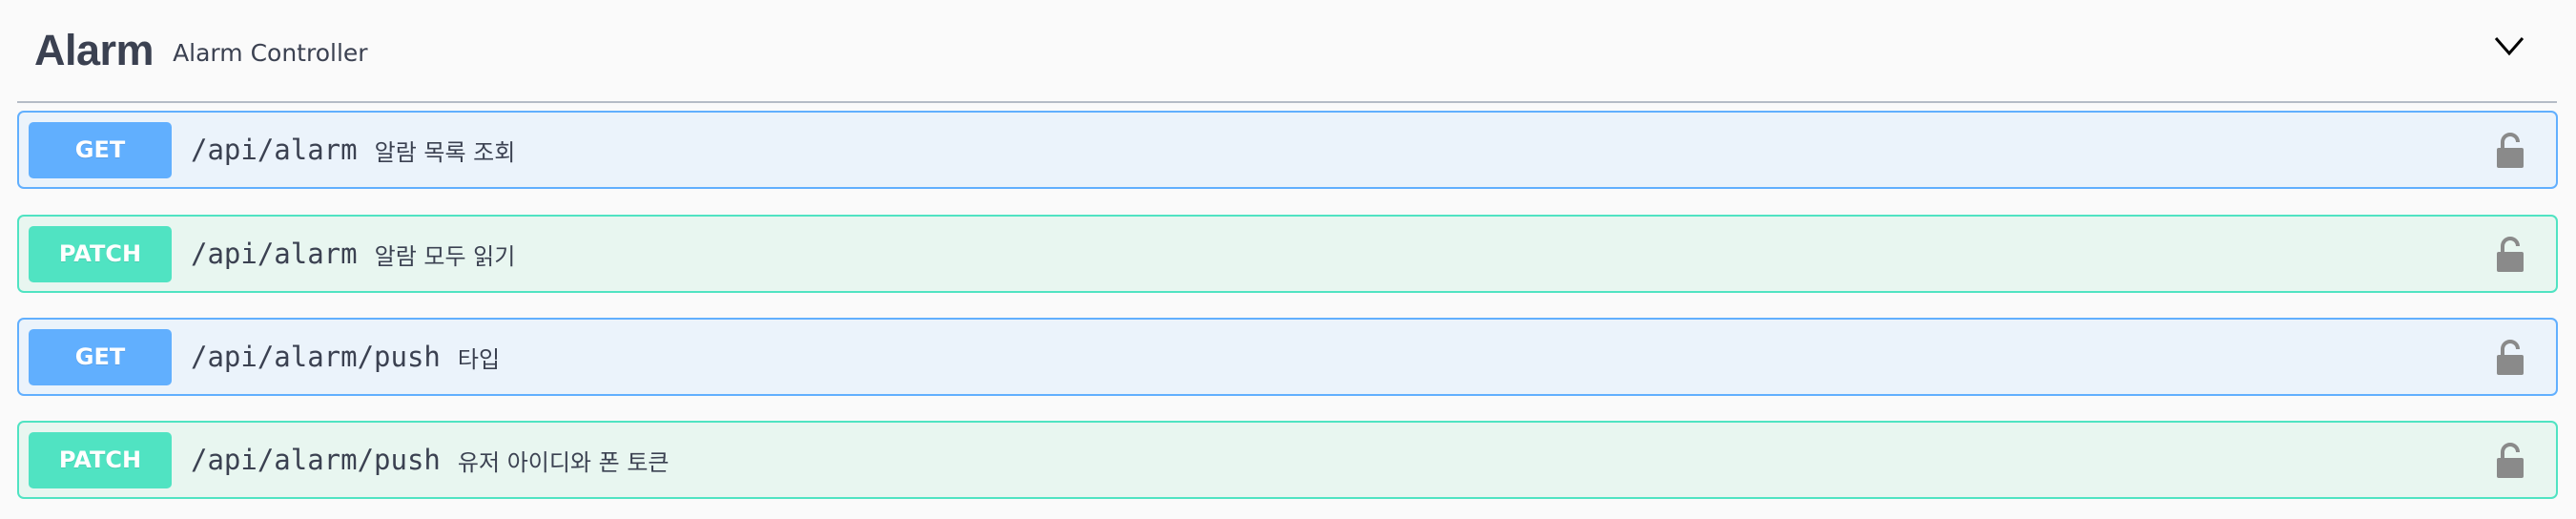 The height and width of the screenshot is (519, 2576). Describe the element at coordinates (1287, 460) in the screenshot. I see `operation-patch-api-alarm-push: PATCH /api/alarm/push 유저 아이디와 폰 토큰` at that location.